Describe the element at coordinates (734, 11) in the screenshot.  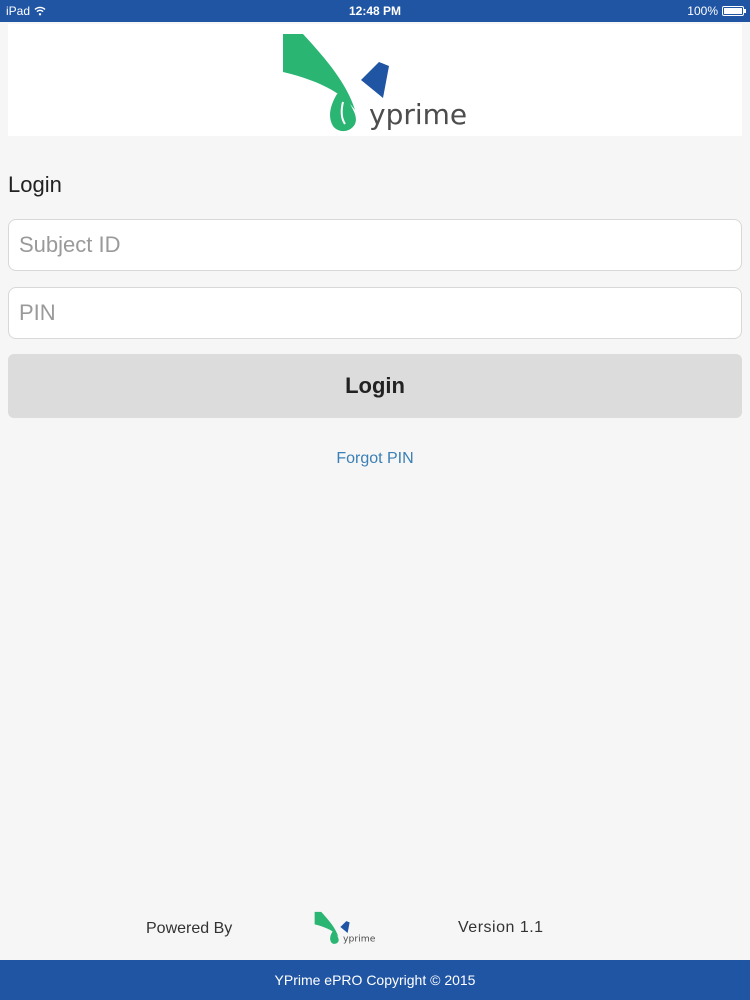
I see `battery-icon` at that location.